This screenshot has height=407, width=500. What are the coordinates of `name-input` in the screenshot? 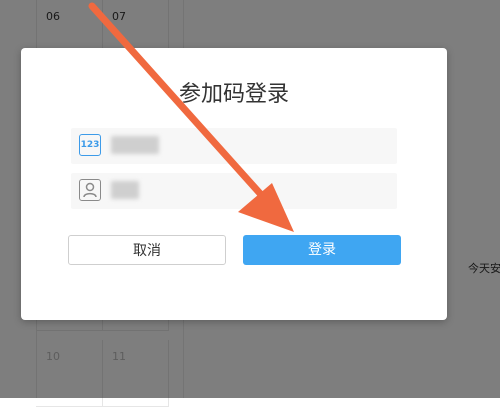 It's located at (234, 191).